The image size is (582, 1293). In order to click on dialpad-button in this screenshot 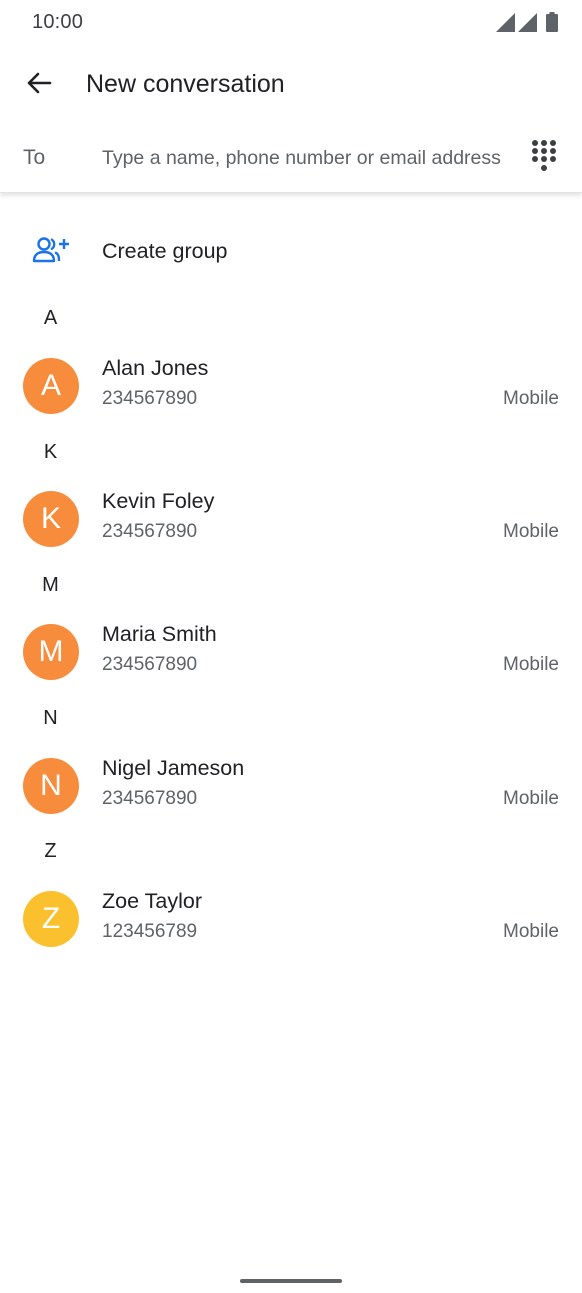, I will do `click(544, 158)`.